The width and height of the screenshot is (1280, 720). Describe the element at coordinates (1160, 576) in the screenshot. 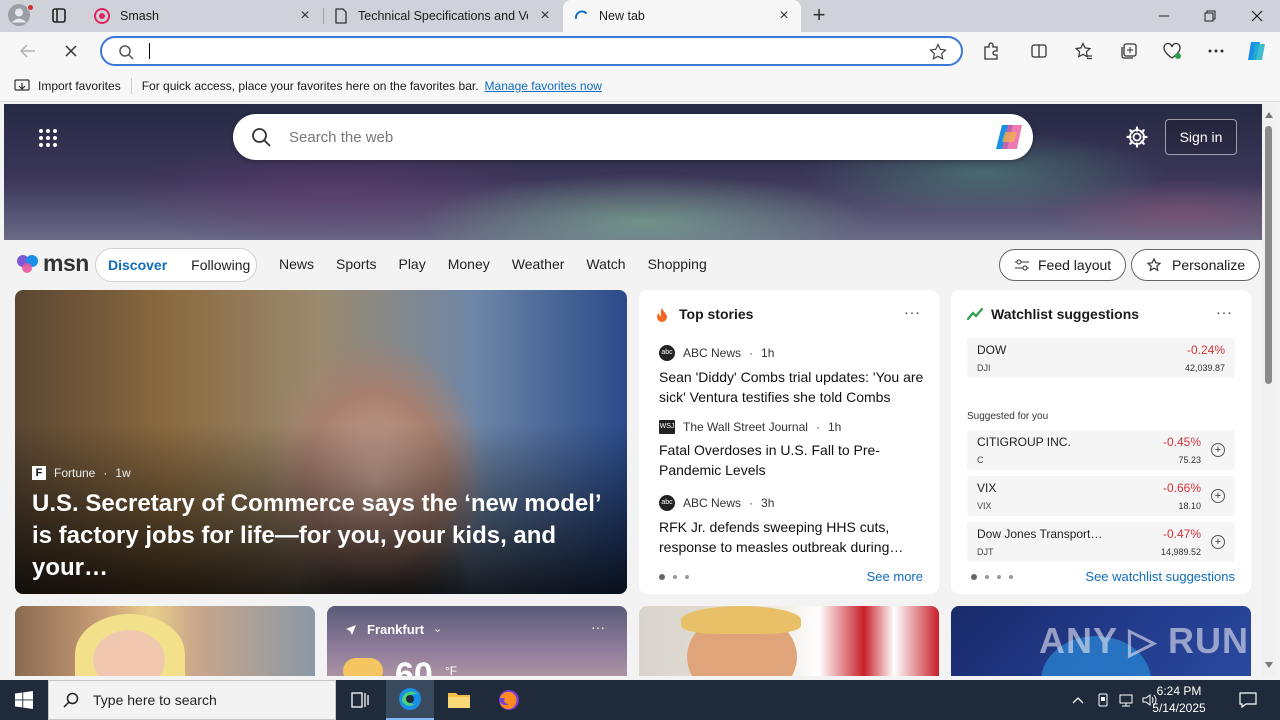

I see `see-watchlist-suggestions-link: See watchlist suggestions` at that location.